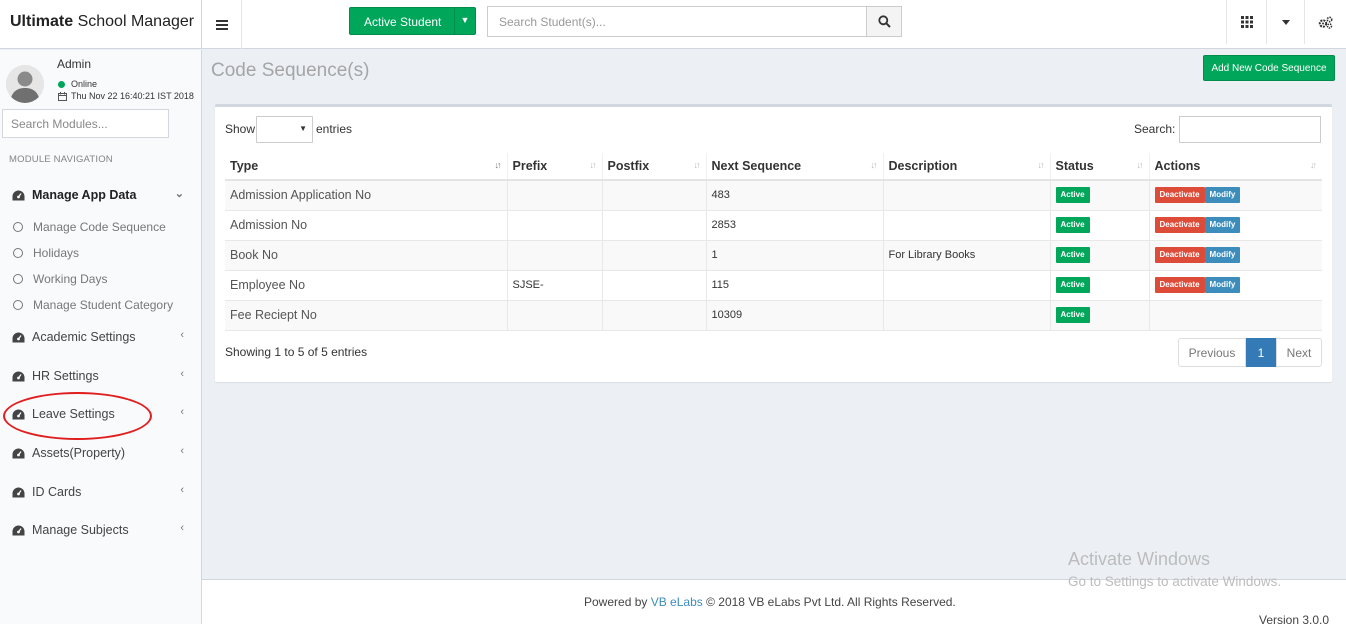 Image resolution: width=1346 pixels, height=624 pixels. What do you see at coordinates (84, 337) in the screenshot?
I see `sidebar-item-label: Academic Settings` at bounding box center [84, 337].